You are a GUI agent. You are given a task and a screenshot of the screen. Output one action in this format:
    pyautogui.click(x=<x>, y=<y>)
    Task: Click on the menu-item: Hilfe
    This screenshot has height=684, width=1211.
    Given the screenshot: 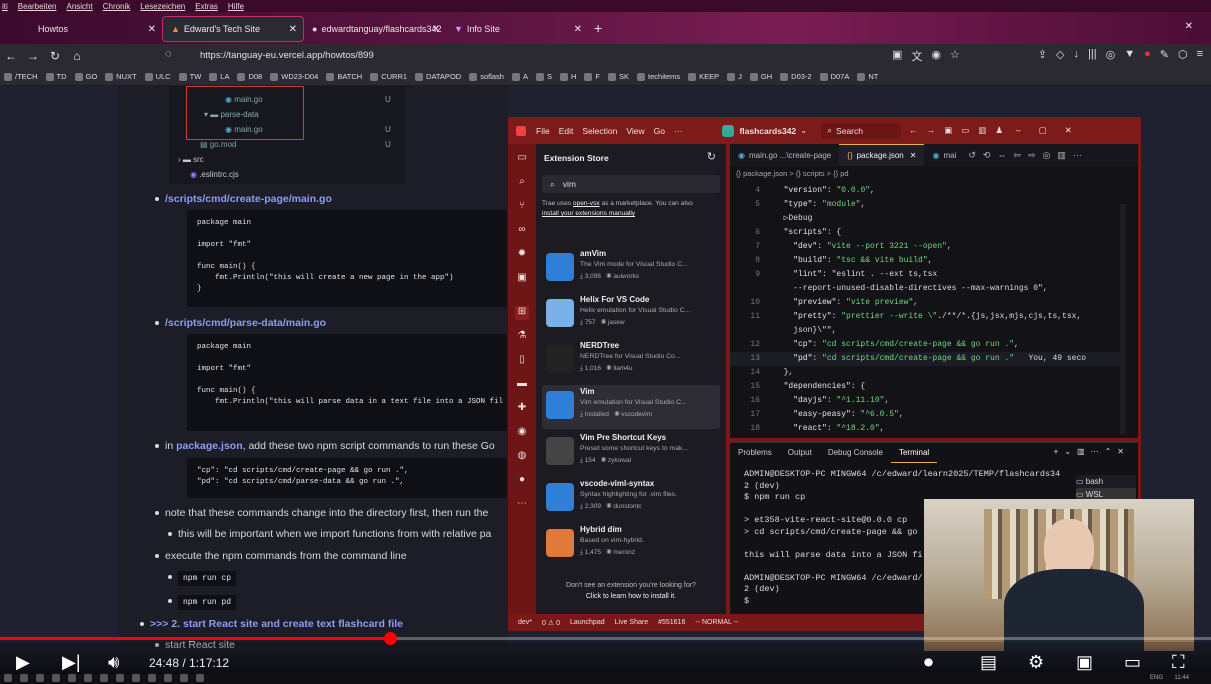 What is the action you would take?
    pyautogui.click(x=236, y=6)
    